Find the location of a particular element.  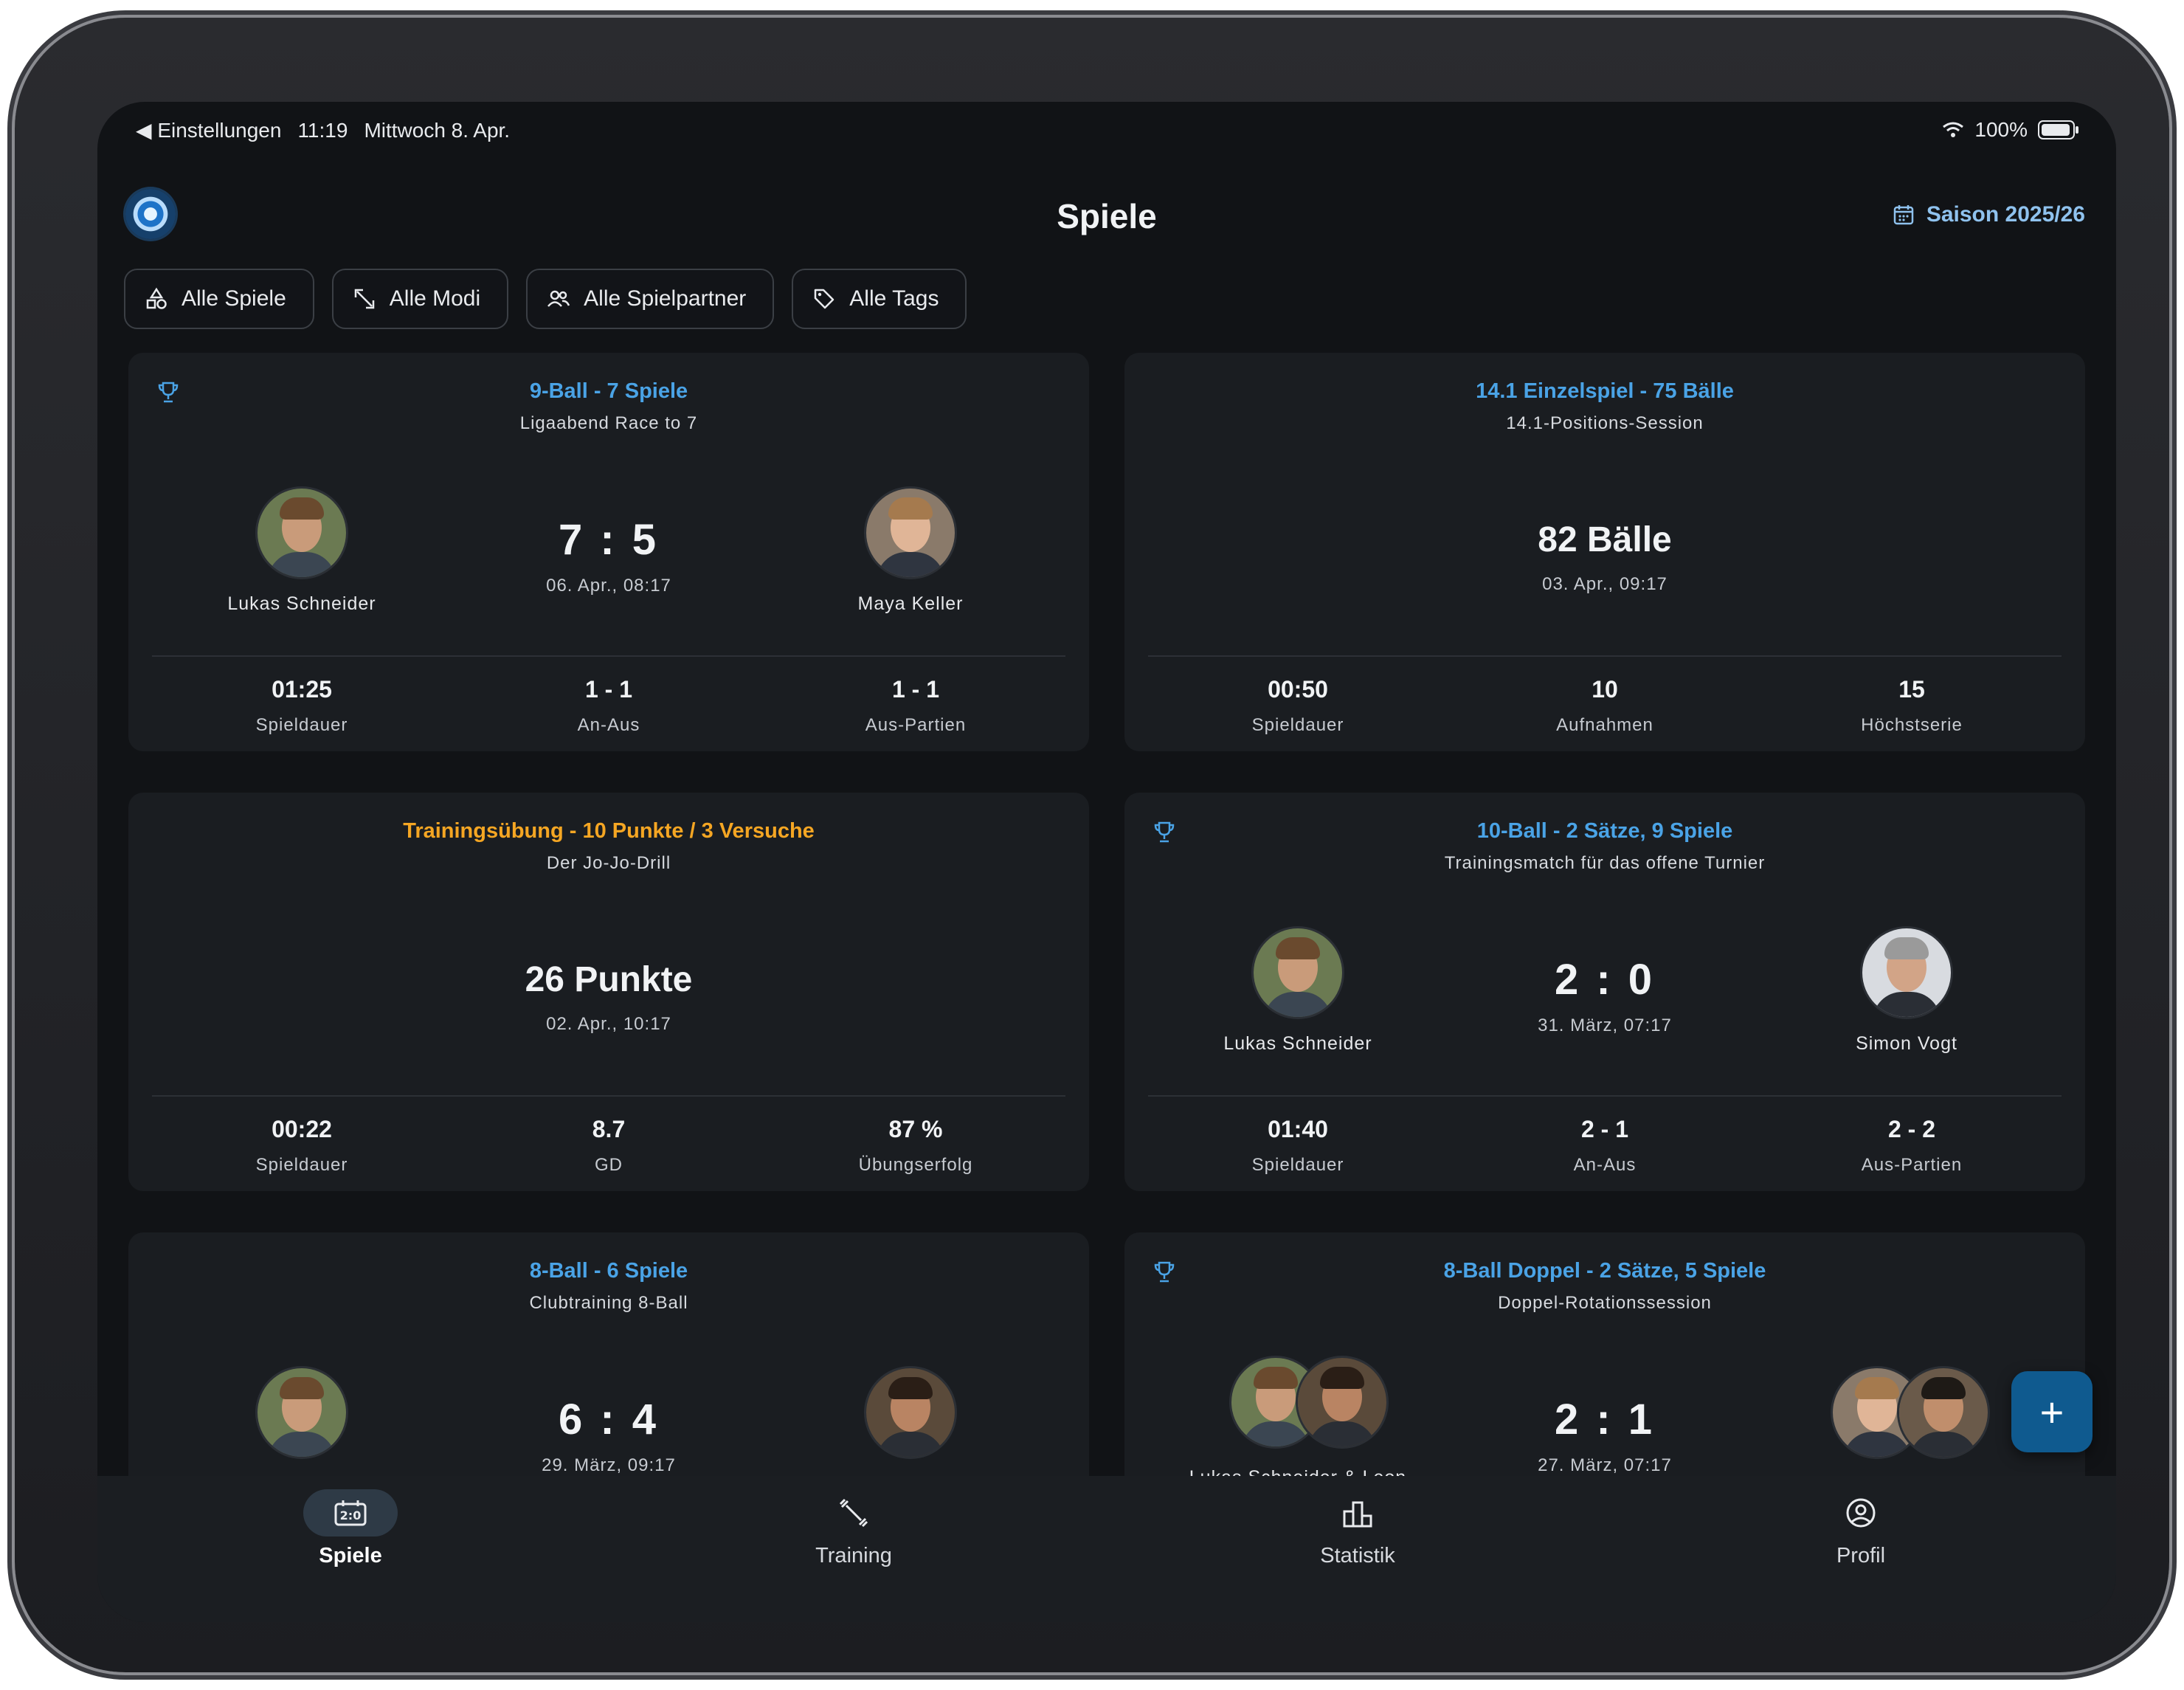

filter-all-partners: Alle Spielpartner is located at coordinates (650, 299).